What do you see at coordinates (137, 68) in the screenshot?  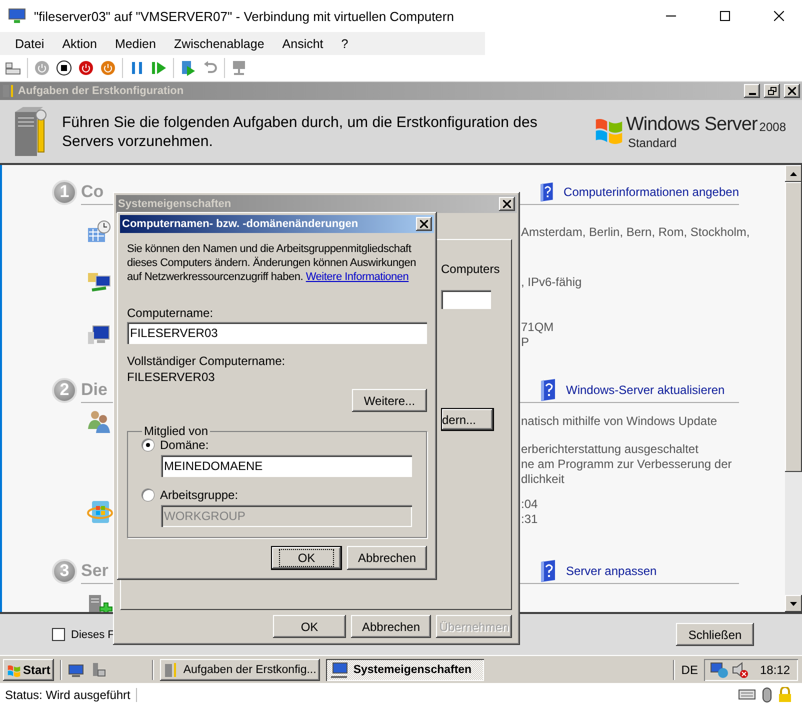 I see `pause-icon` at bounding box center [137, 68].